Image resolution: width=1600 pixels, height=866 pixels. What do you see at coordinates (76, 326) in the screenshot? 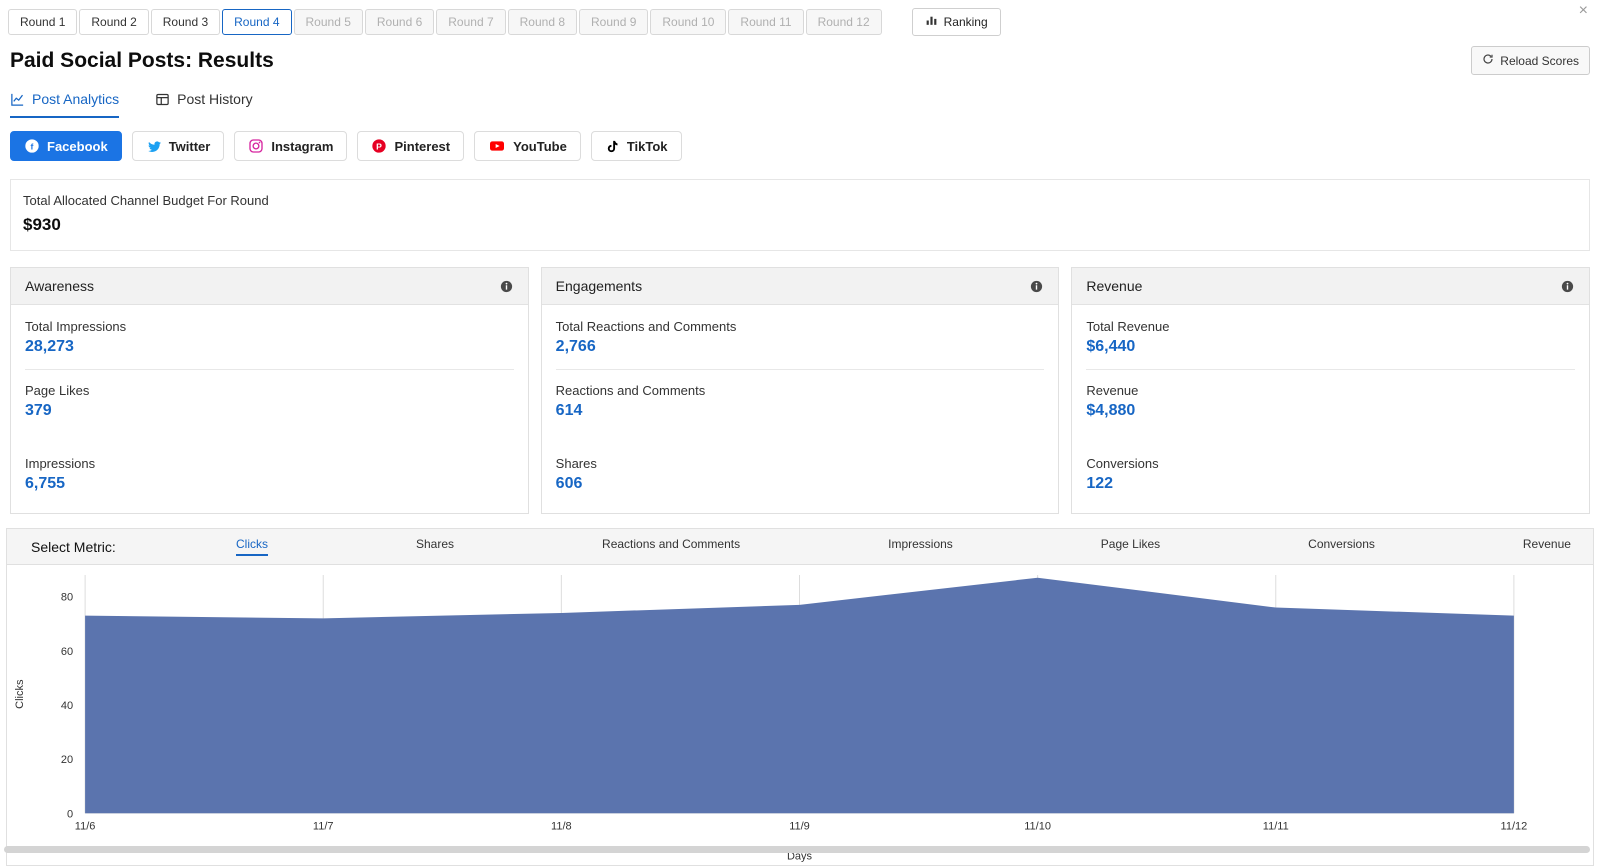
I see `metric-label: Total Impressions` at bounding box center [76, 326].